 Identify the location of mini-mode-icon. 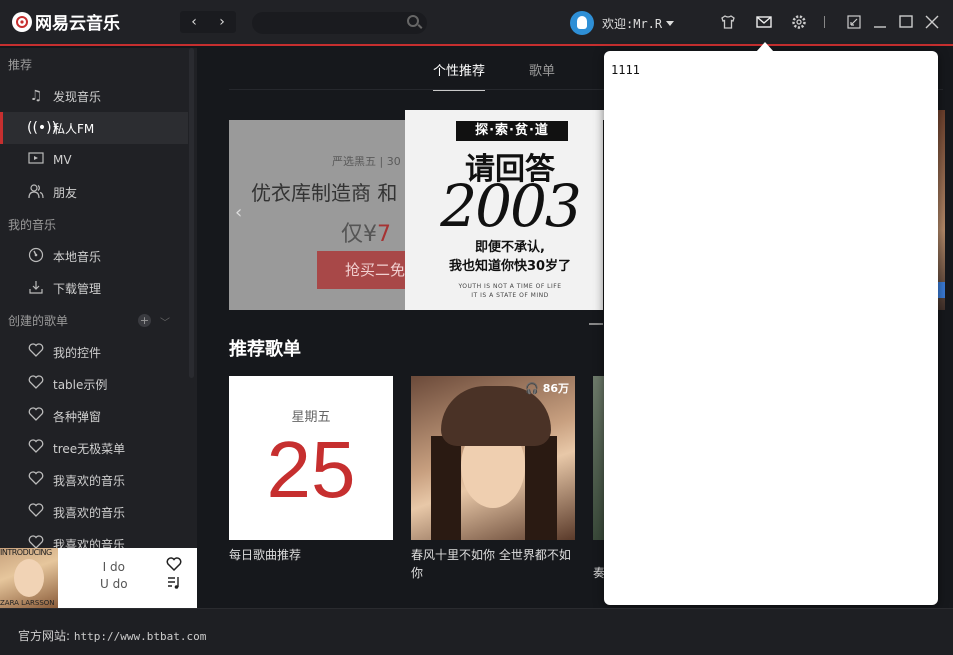
(854, 22).